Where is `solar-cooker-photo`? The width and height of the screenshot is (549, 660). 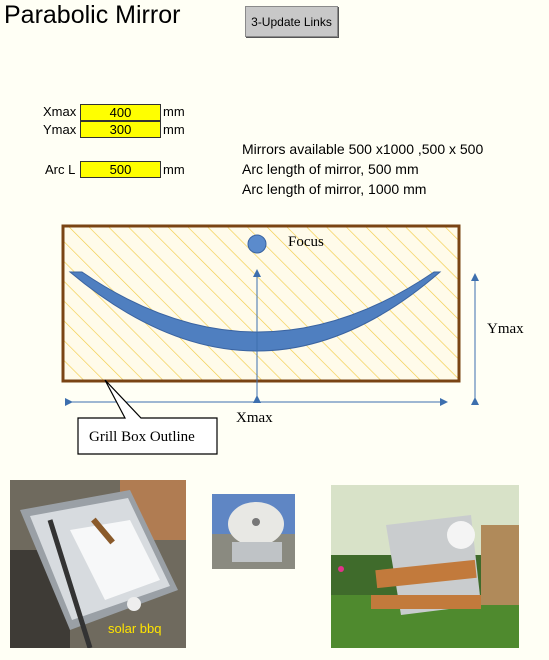 solar-cooker-photo is located at coordinates (425, 566).